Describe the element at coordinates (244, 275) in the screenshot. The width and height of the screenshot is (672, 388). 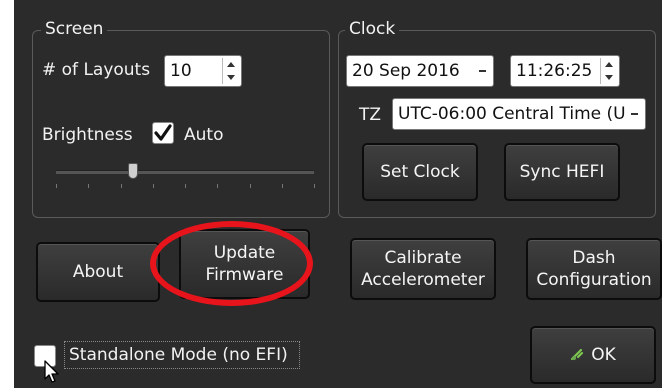
I see `update-firmware-label-line2: Firmware` at that location.